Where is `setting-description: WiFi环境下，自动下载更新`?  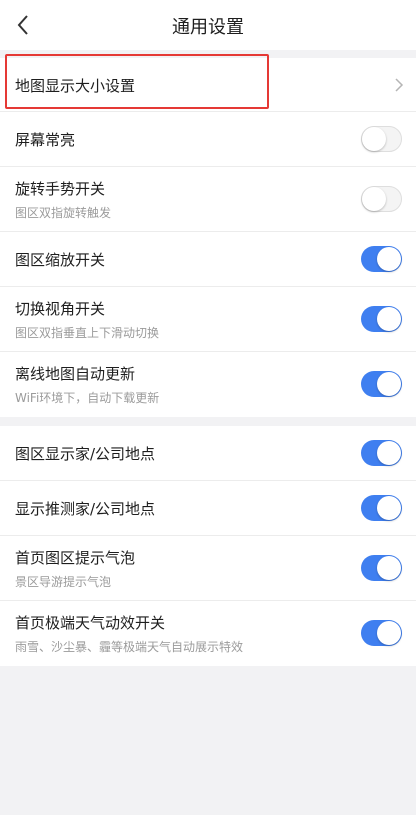 setting-description: WiFi环境下，自动下载更新 is located at coordinates (87, 398).